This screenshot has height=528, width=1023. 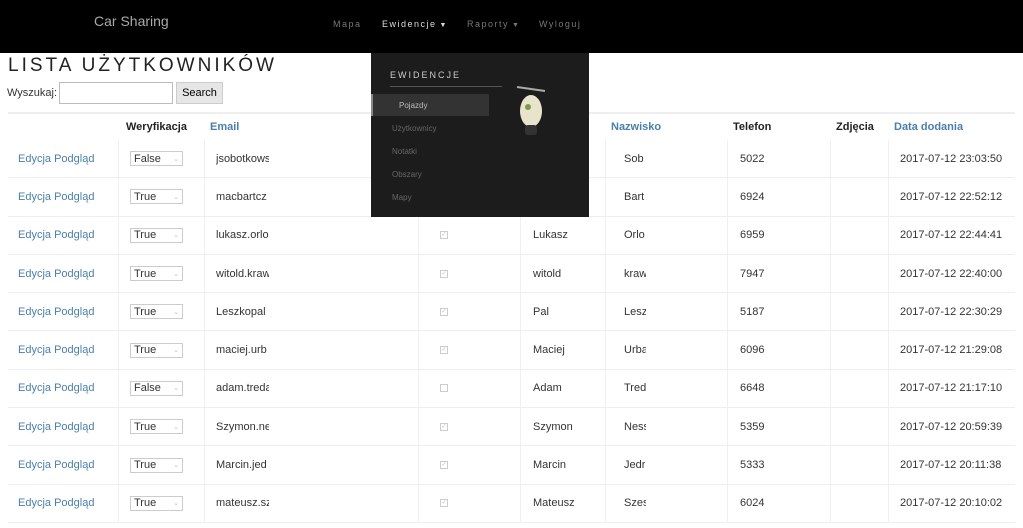 I want to click on menu-item-mapy: Mapy, so click(x=402, y=197).